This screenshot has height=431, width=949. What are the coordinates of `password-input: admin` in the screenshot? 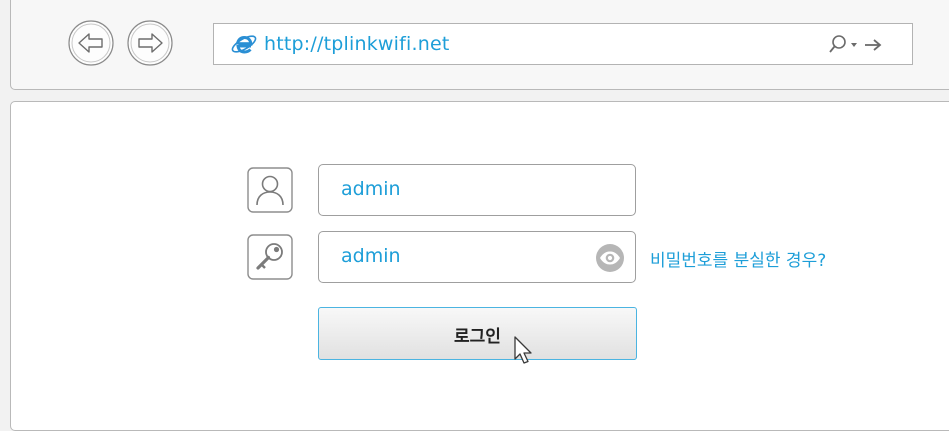 It's located at (477, 257).